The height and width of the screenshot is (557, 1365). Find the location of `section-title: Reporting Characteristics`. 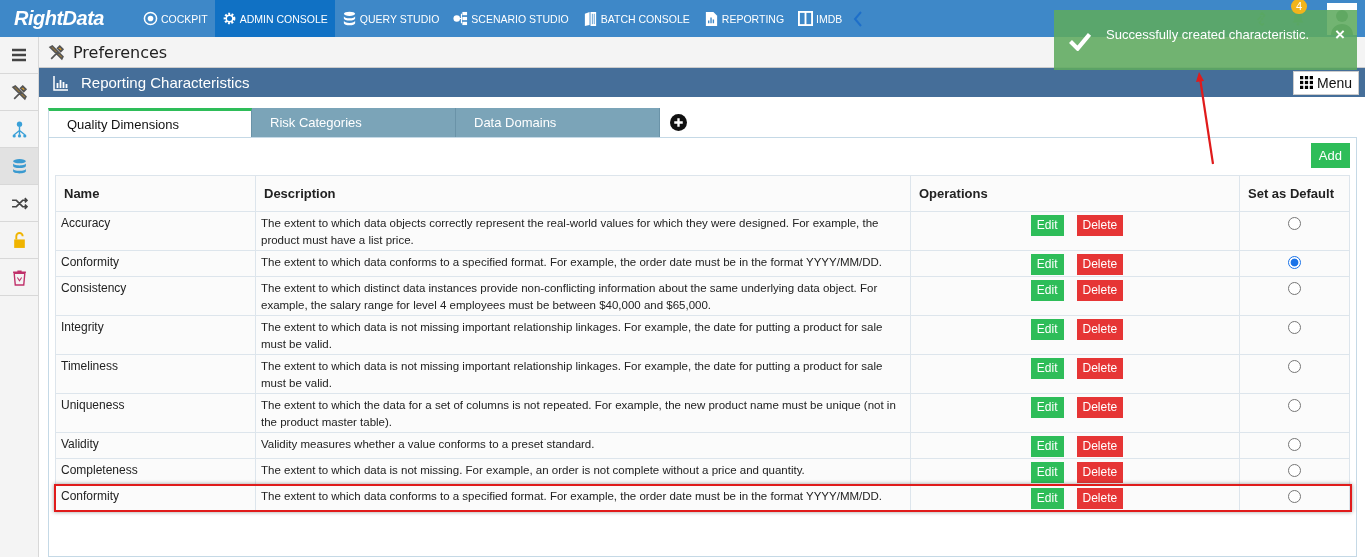

section-title: Reporting Characteristics is located at coordinates (165, 83).